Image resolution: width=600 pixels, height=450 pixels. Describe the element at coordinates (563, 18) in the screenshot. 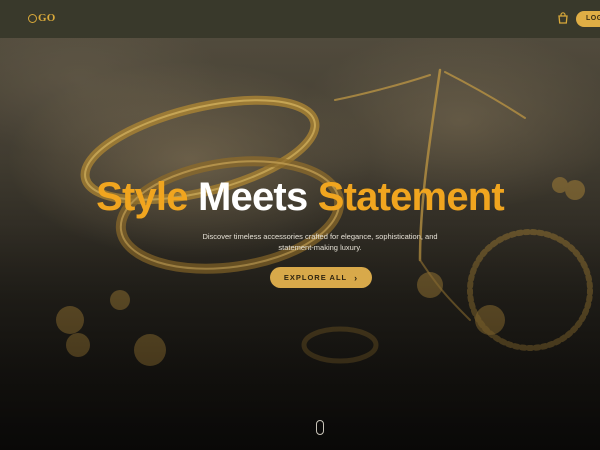

I see `shopping-bag-icon` at that location.